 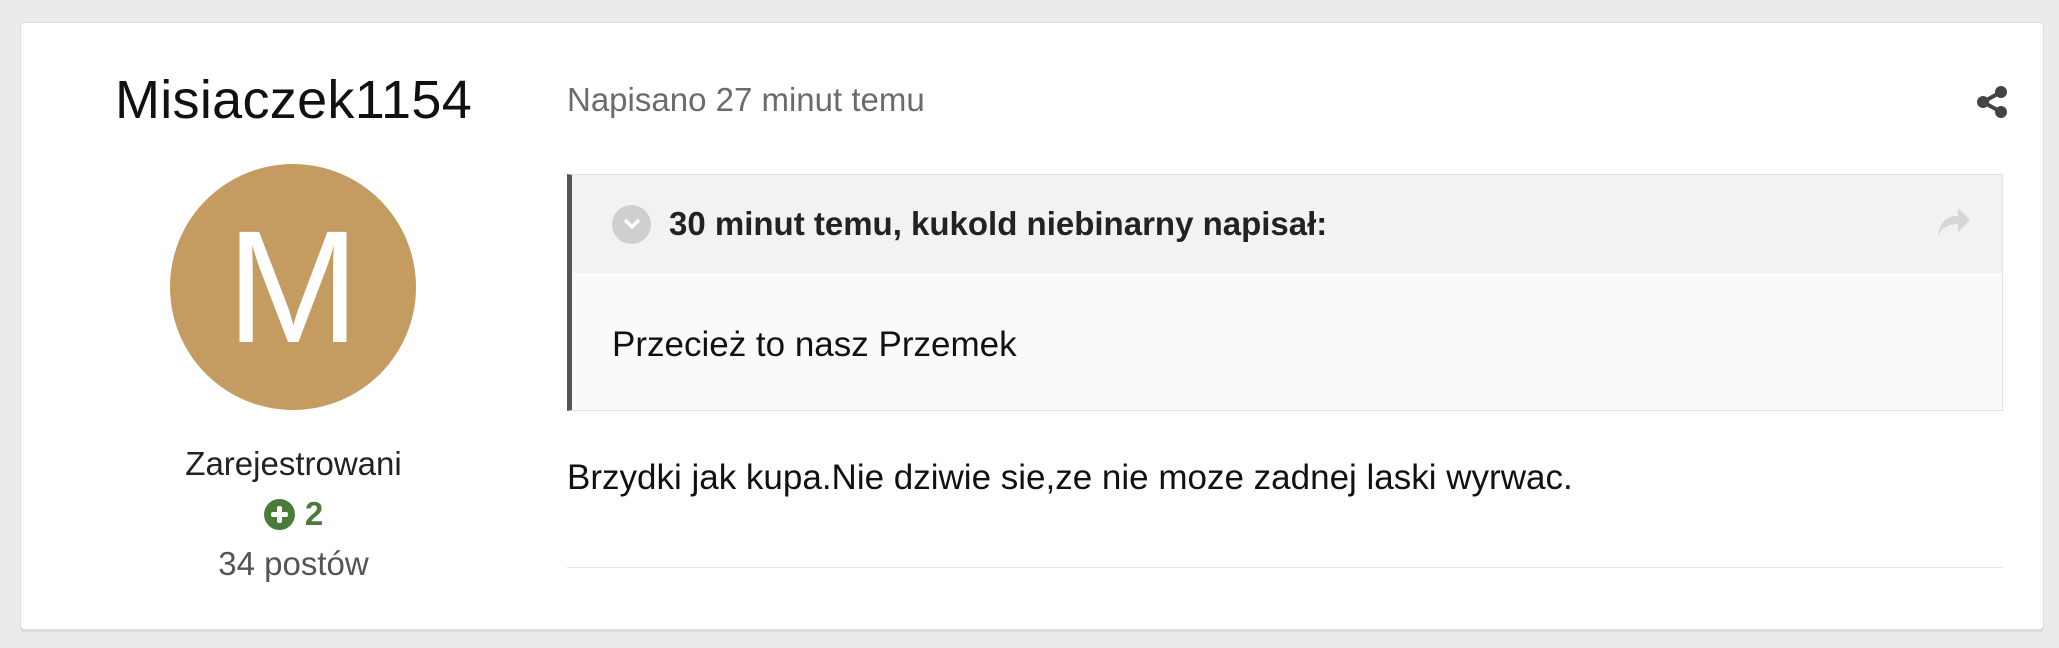 I want to click on avatar: M, so click(x=293, y=287).